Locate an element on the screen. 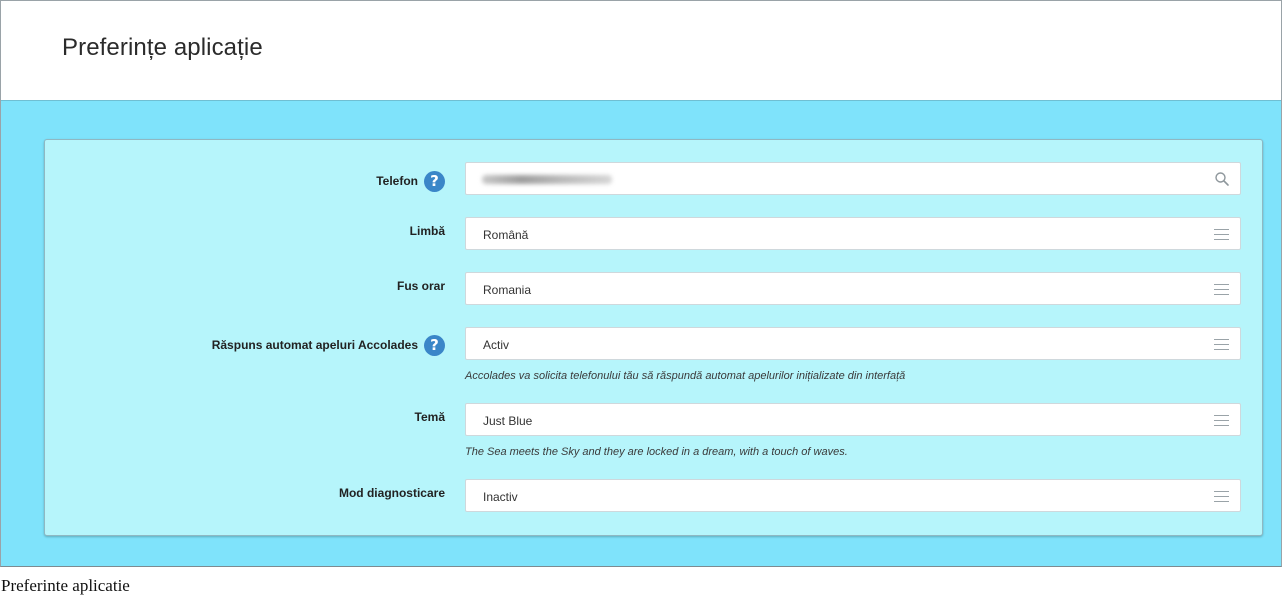 The height and width of the screenshot is (604, 1282). timezone-value: Romania is located at coordinates (507, 290).